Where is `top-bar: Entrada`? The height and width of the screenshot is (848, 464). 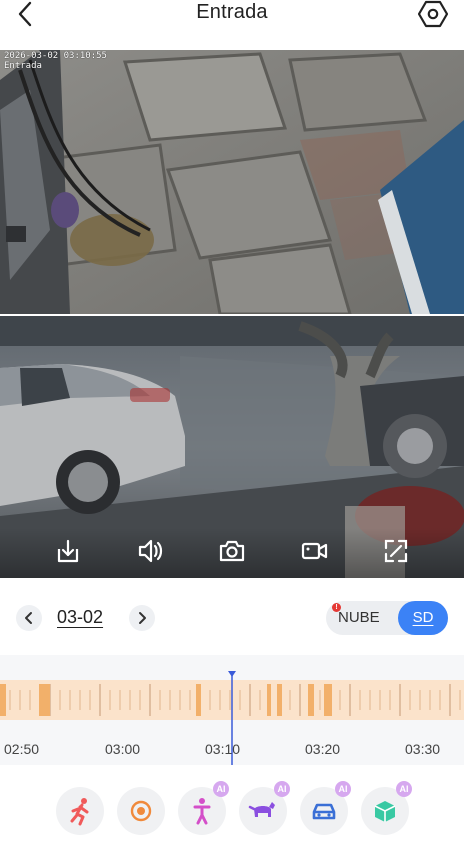 top-bar: Entrada is located at coordinates (232, 25).